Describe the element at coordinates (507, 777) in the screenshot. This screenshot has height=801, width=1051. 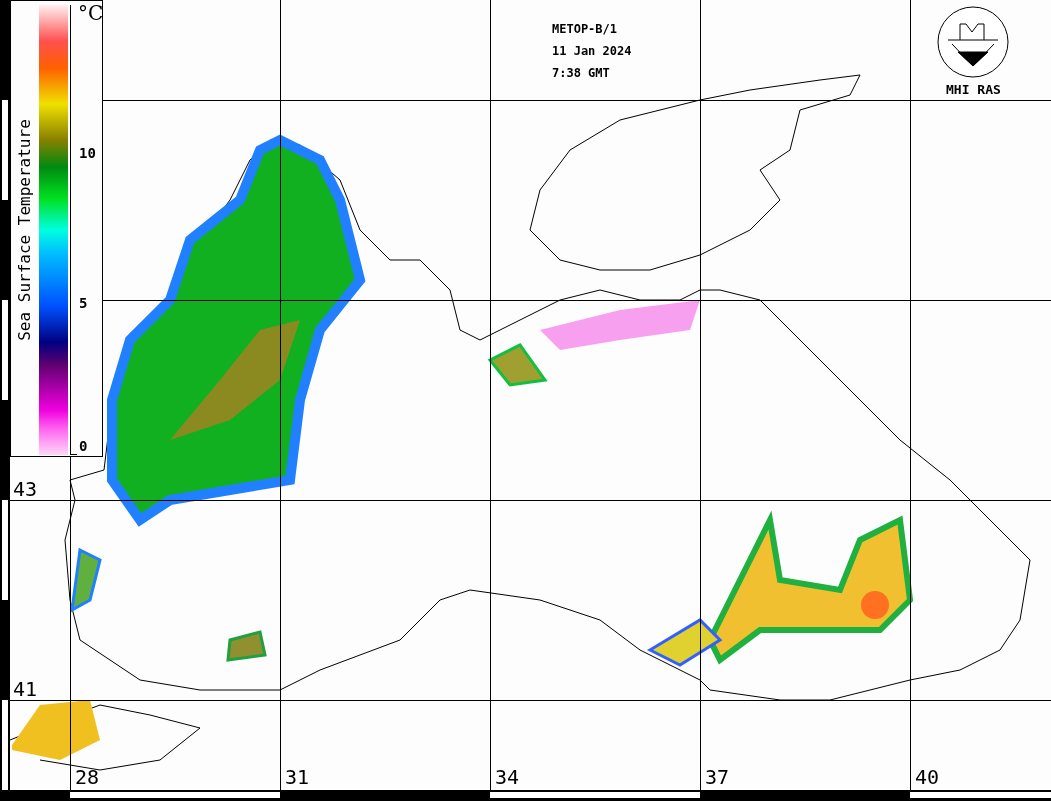
I see `longitude-label: 34` at that location.